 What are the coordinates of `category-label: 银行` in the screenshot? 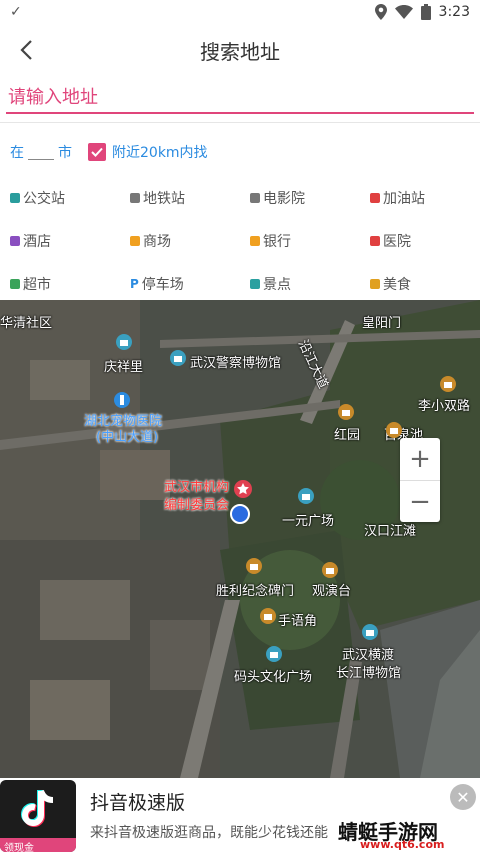 It's located at (277, 241).